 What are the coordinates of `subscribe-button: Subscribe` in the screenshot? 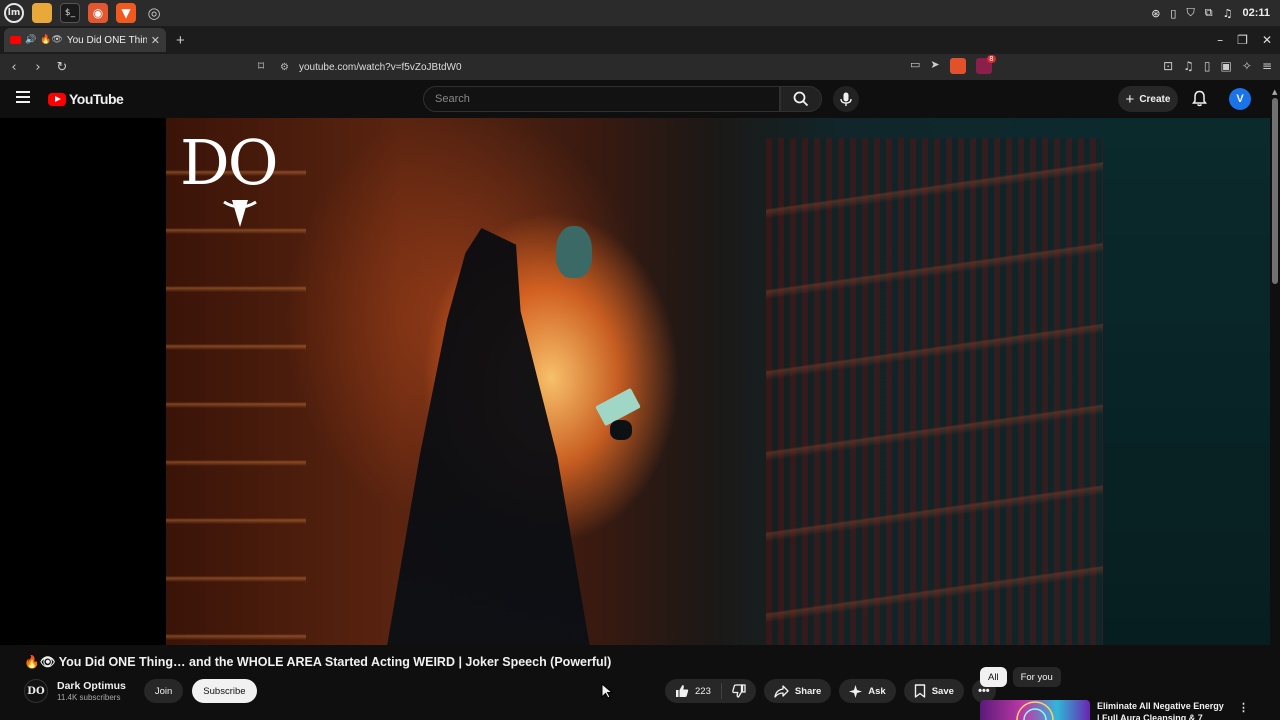 It's located at (224, 691).